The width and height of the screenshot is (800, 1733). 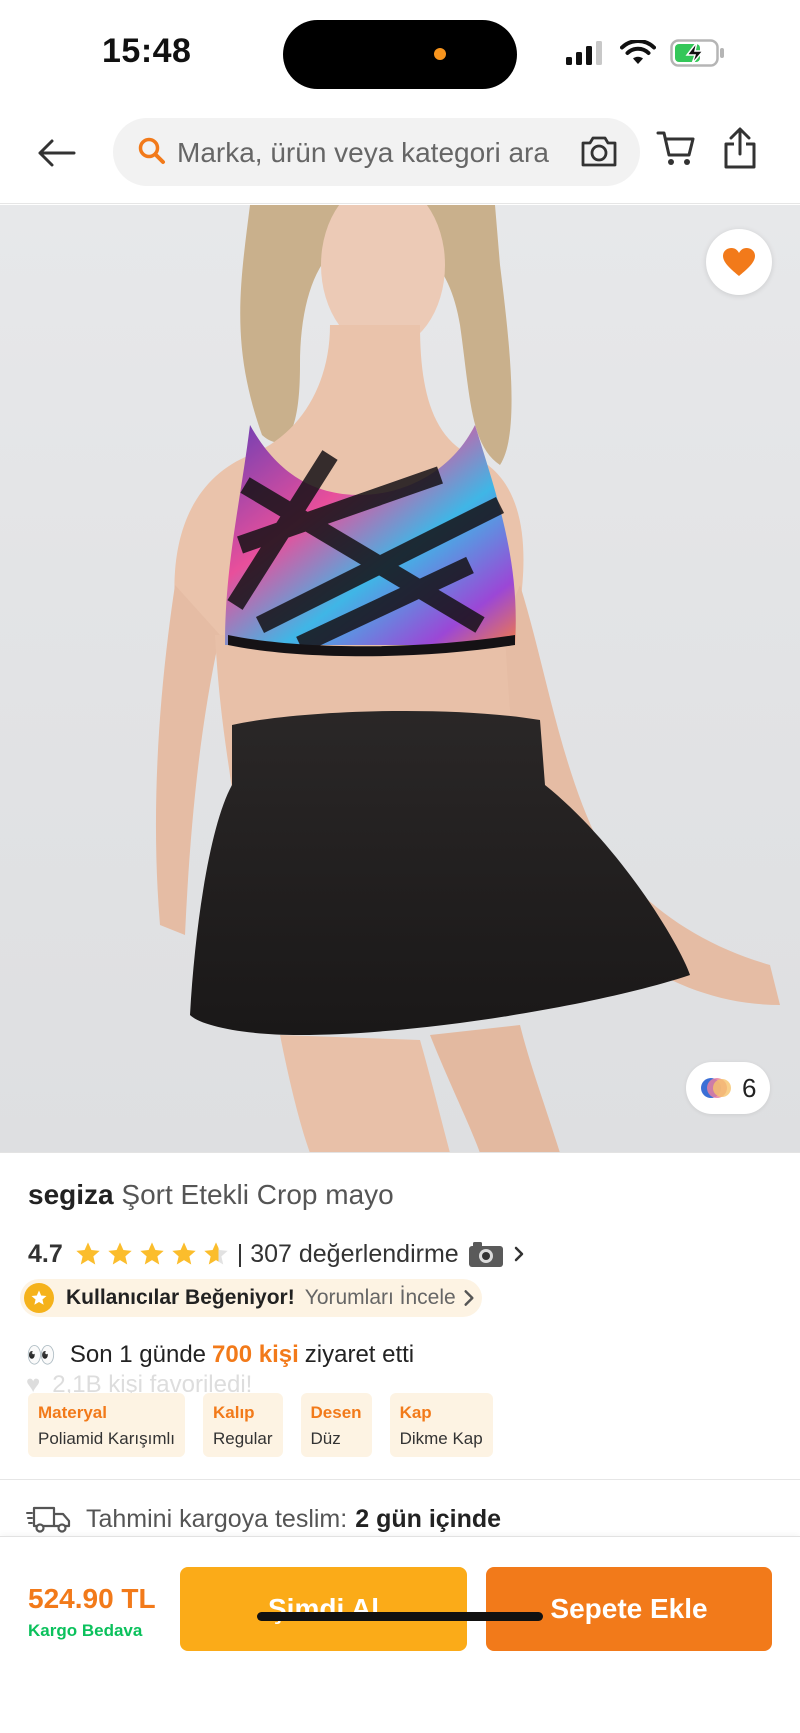 I want to click on delivery-estimate: Tahmini kargoya teslim: 2 gün içinde, so click(x=263, y=1519).